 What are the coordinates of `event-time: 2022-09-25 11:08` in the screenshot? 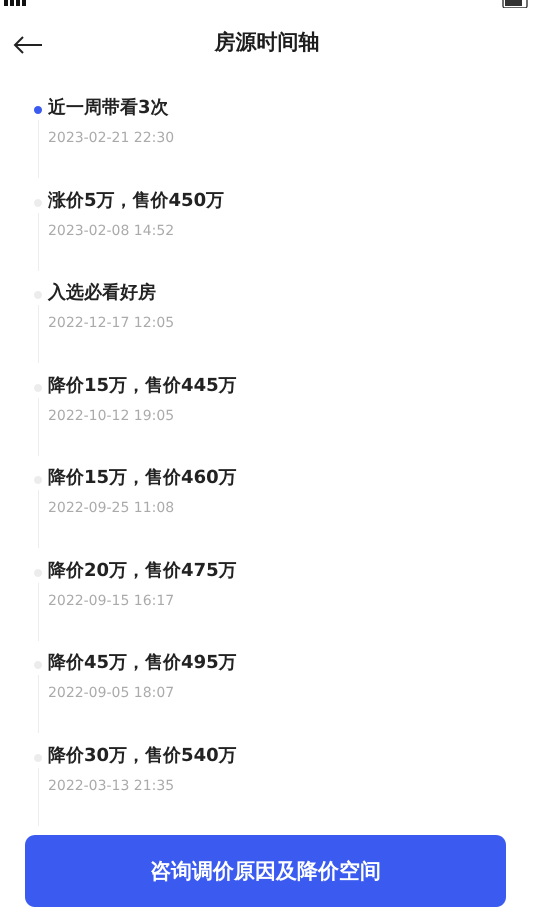 It's located at (111, 508).